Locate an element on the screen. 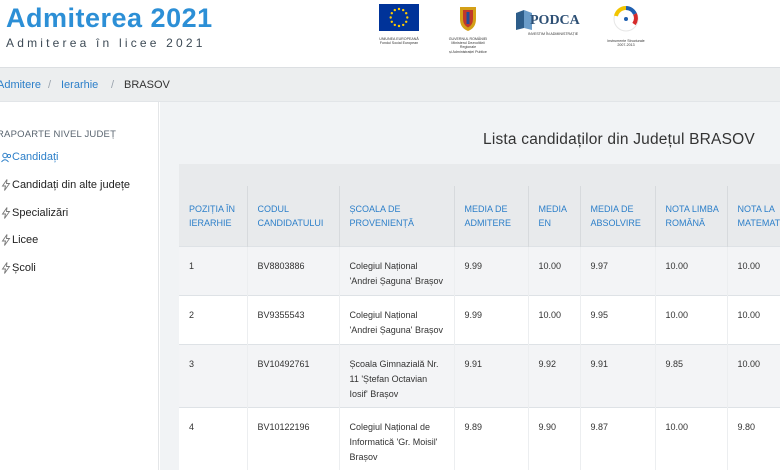 This screenshot has width=780, height=470. cell-math-grade: 9.80 is located at coordinates (753, 438).